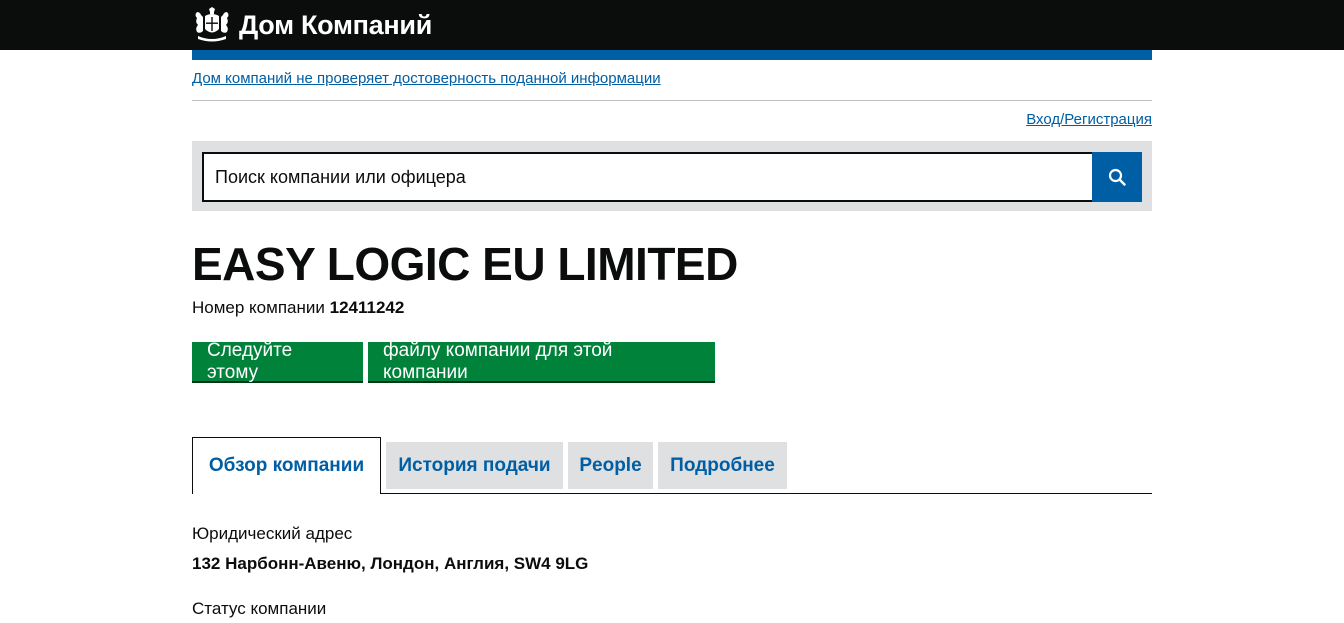 The height and width of the screenshot is (623, 1344). Describe the element at coordinates (277, 361) in the screenshot. I see `follow-company-button: Следуйте этому` at that location.